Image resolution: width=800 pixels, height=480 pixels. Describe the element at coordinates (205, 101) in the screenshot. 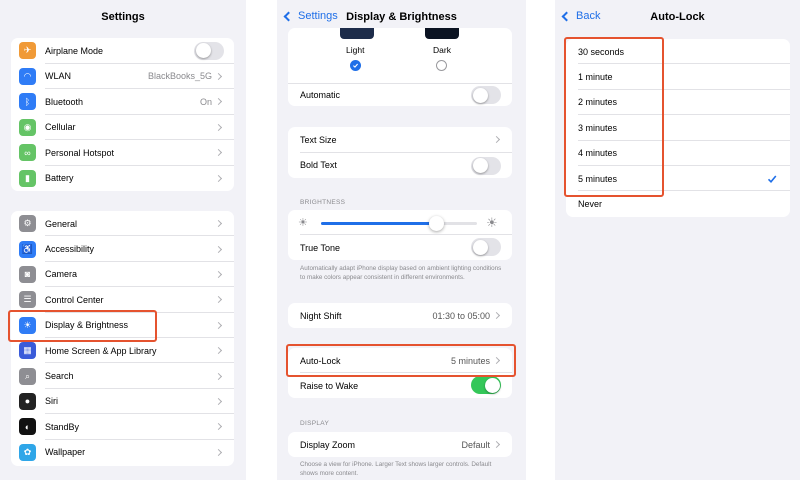

I see `settings-row-value: On` at that location.